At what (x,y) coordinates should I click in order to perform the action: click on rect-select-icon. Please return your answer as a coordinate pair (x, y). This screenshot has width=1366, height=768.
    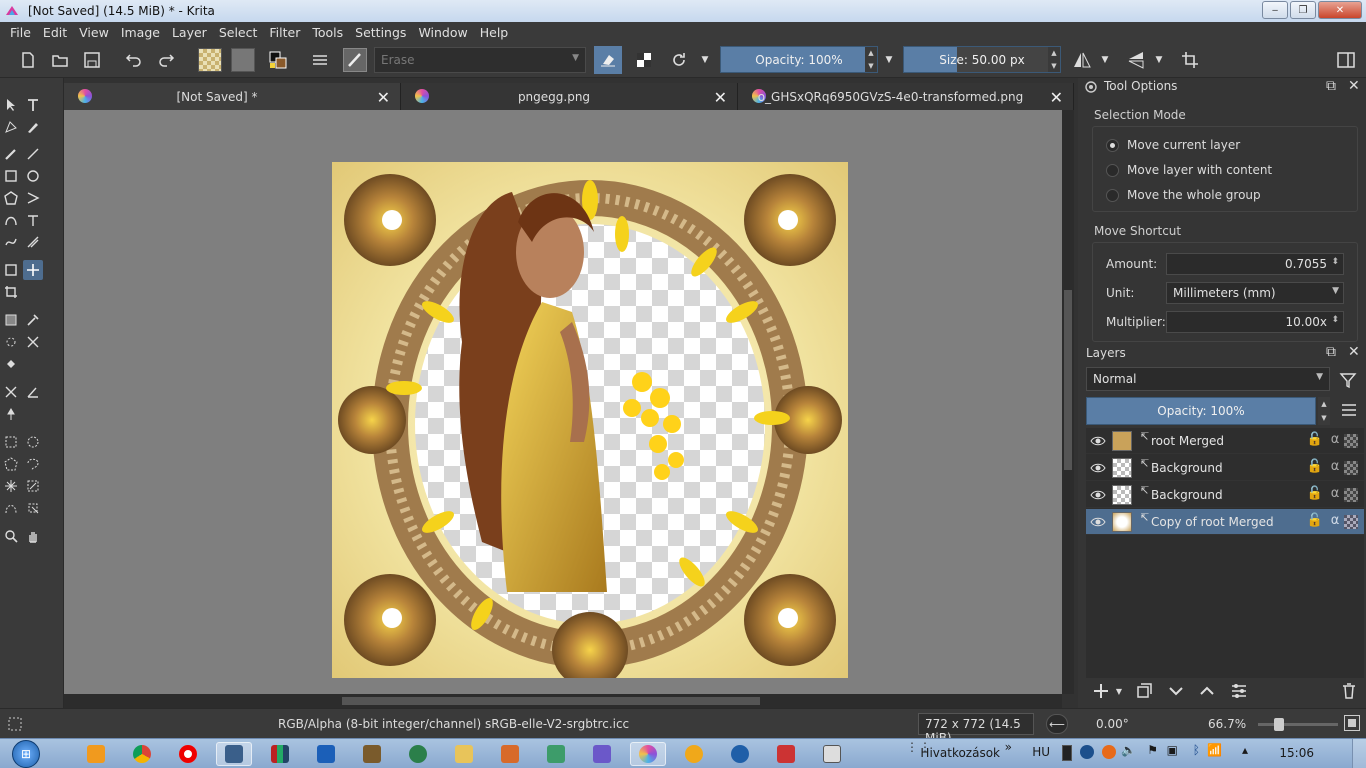
    Looking at the image, I should click on (11, 442).